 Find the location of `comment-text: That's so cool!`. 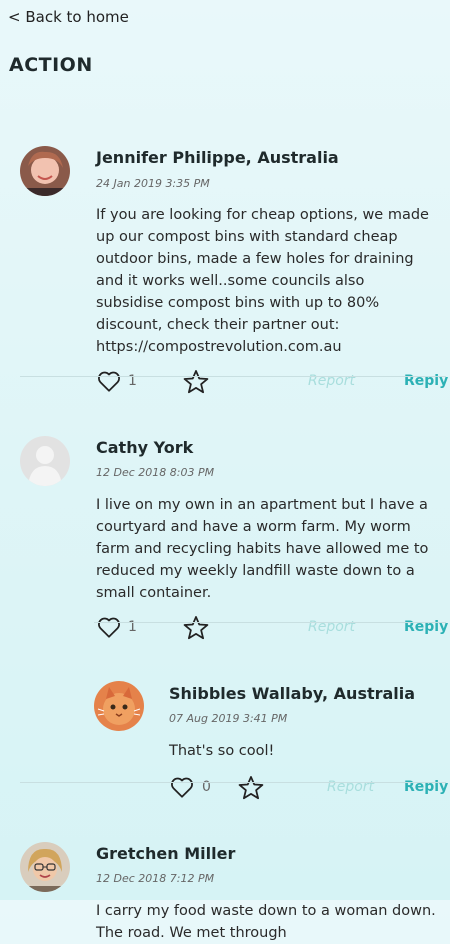

comment-text: That's so cool! is located at coordinates (222, 751).